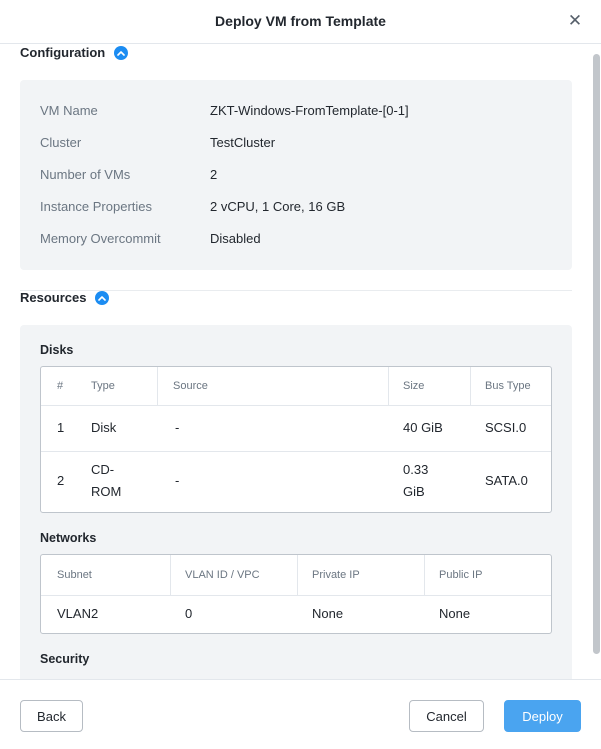  I want to click on network-private-ip: None, so click(328, 613).